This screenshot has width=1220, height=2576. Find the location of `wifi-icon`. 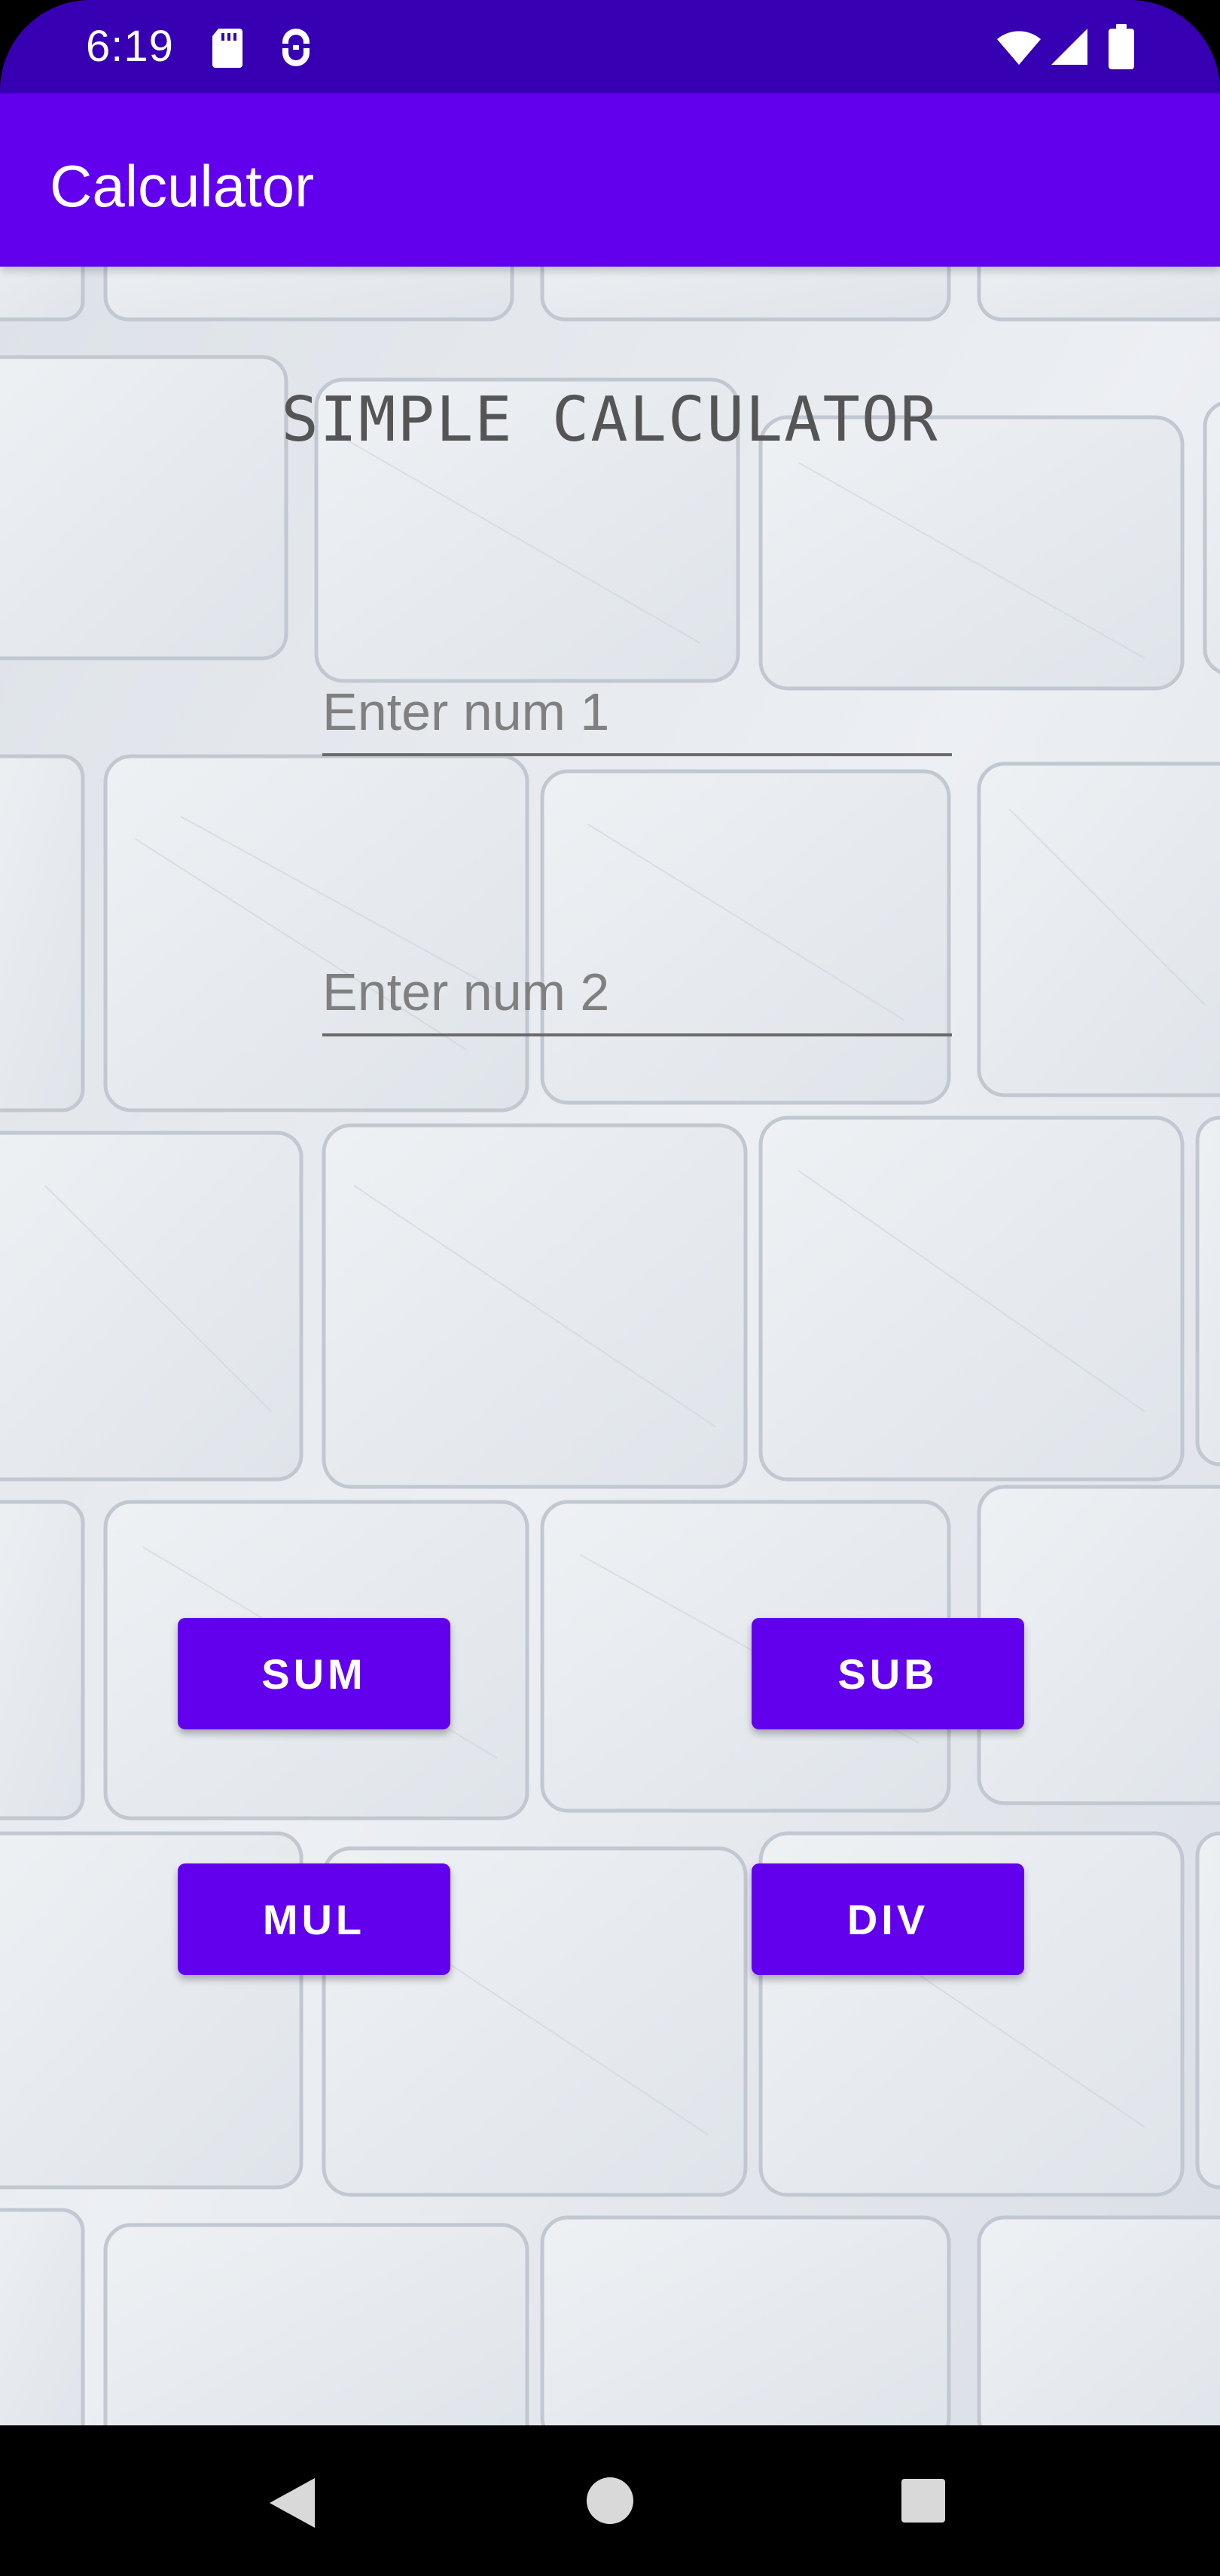

wifi-icon is located at coordinates (1019, 48).